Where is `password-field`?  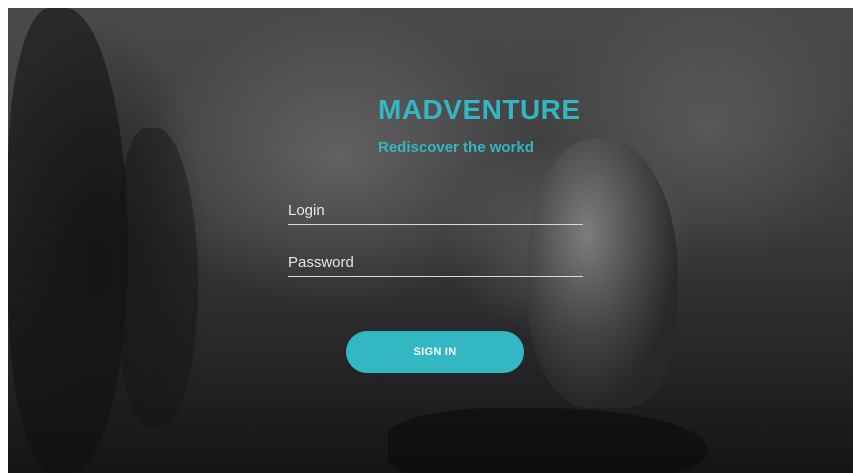 password-field is located at coordinates (435, 263).